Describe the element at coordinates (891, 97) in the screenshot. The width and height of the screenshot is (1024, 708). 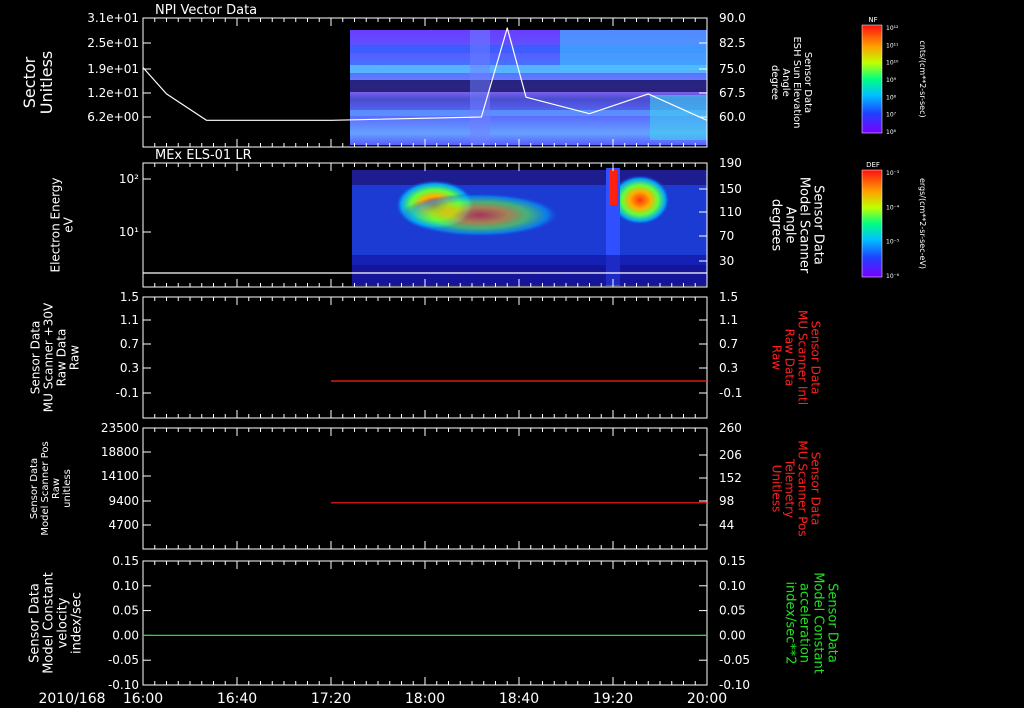
I see `colorbar-tick-label: 10⁸` at that location.